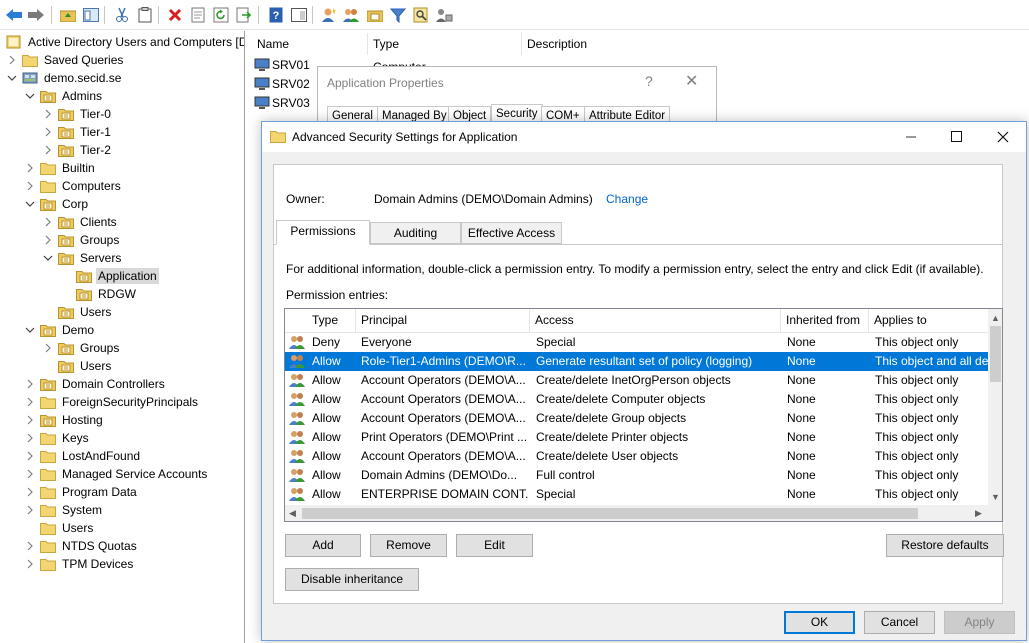 This screenshot has height=643, width=1029. What do you see at coordinates (60, 330) in the screenshot?
I see `tree-item: Demo` at bounding box center [60, 330].